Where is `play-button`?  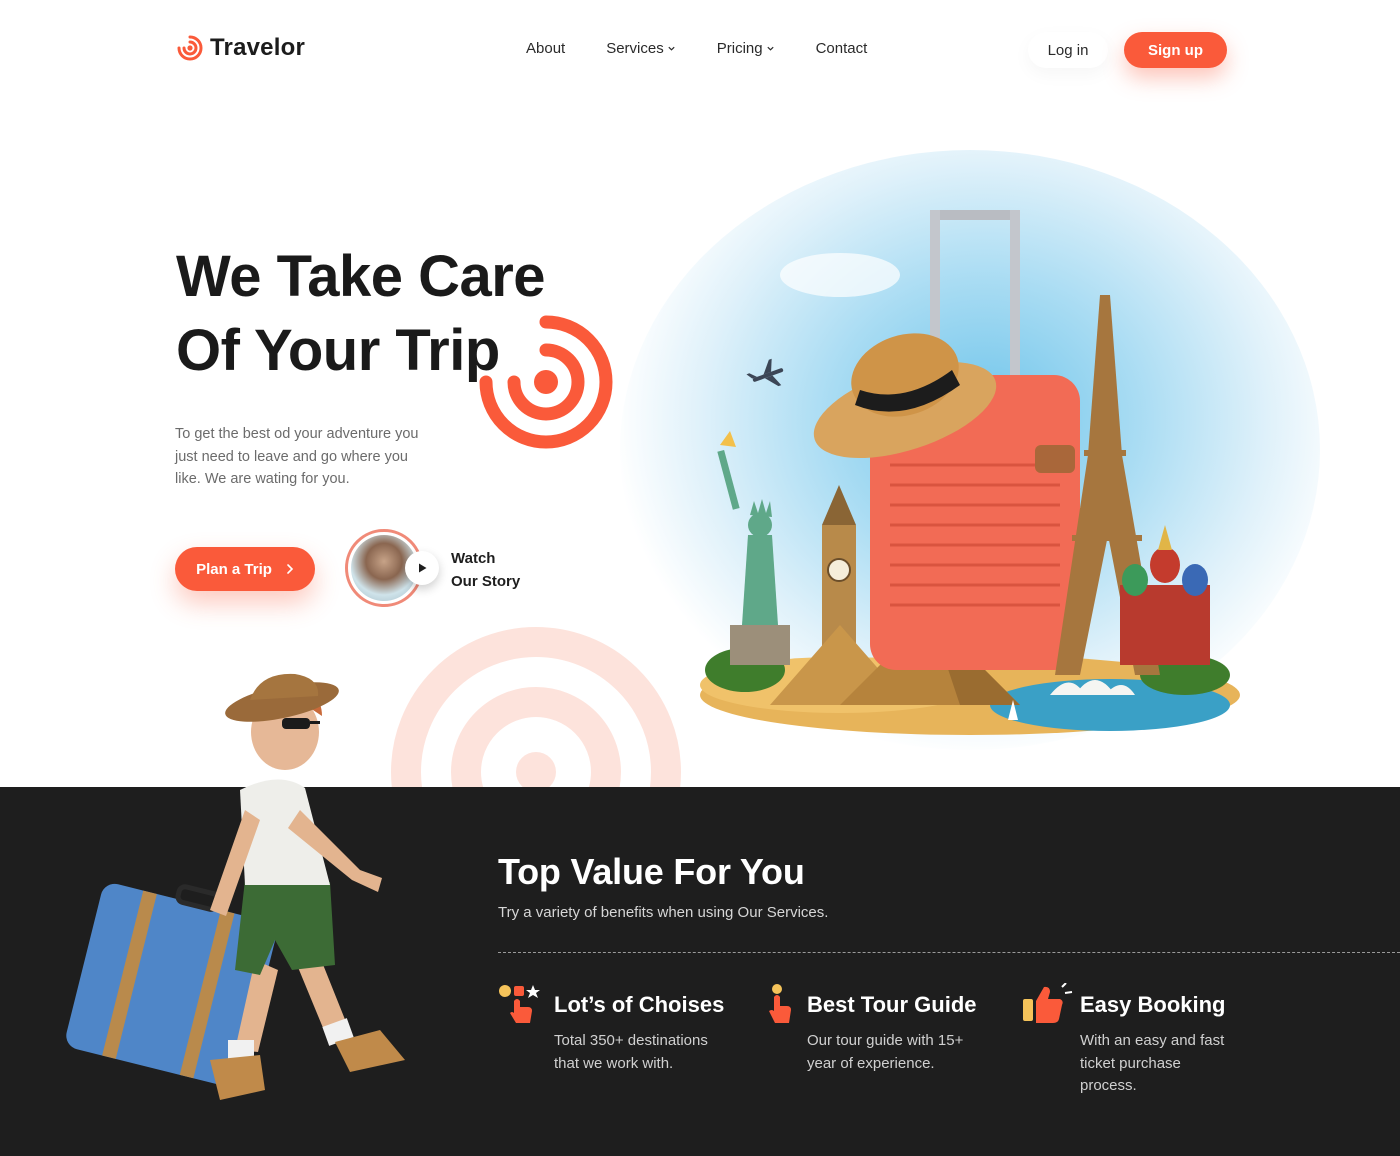
play-button is located at coordinates (422, 568).